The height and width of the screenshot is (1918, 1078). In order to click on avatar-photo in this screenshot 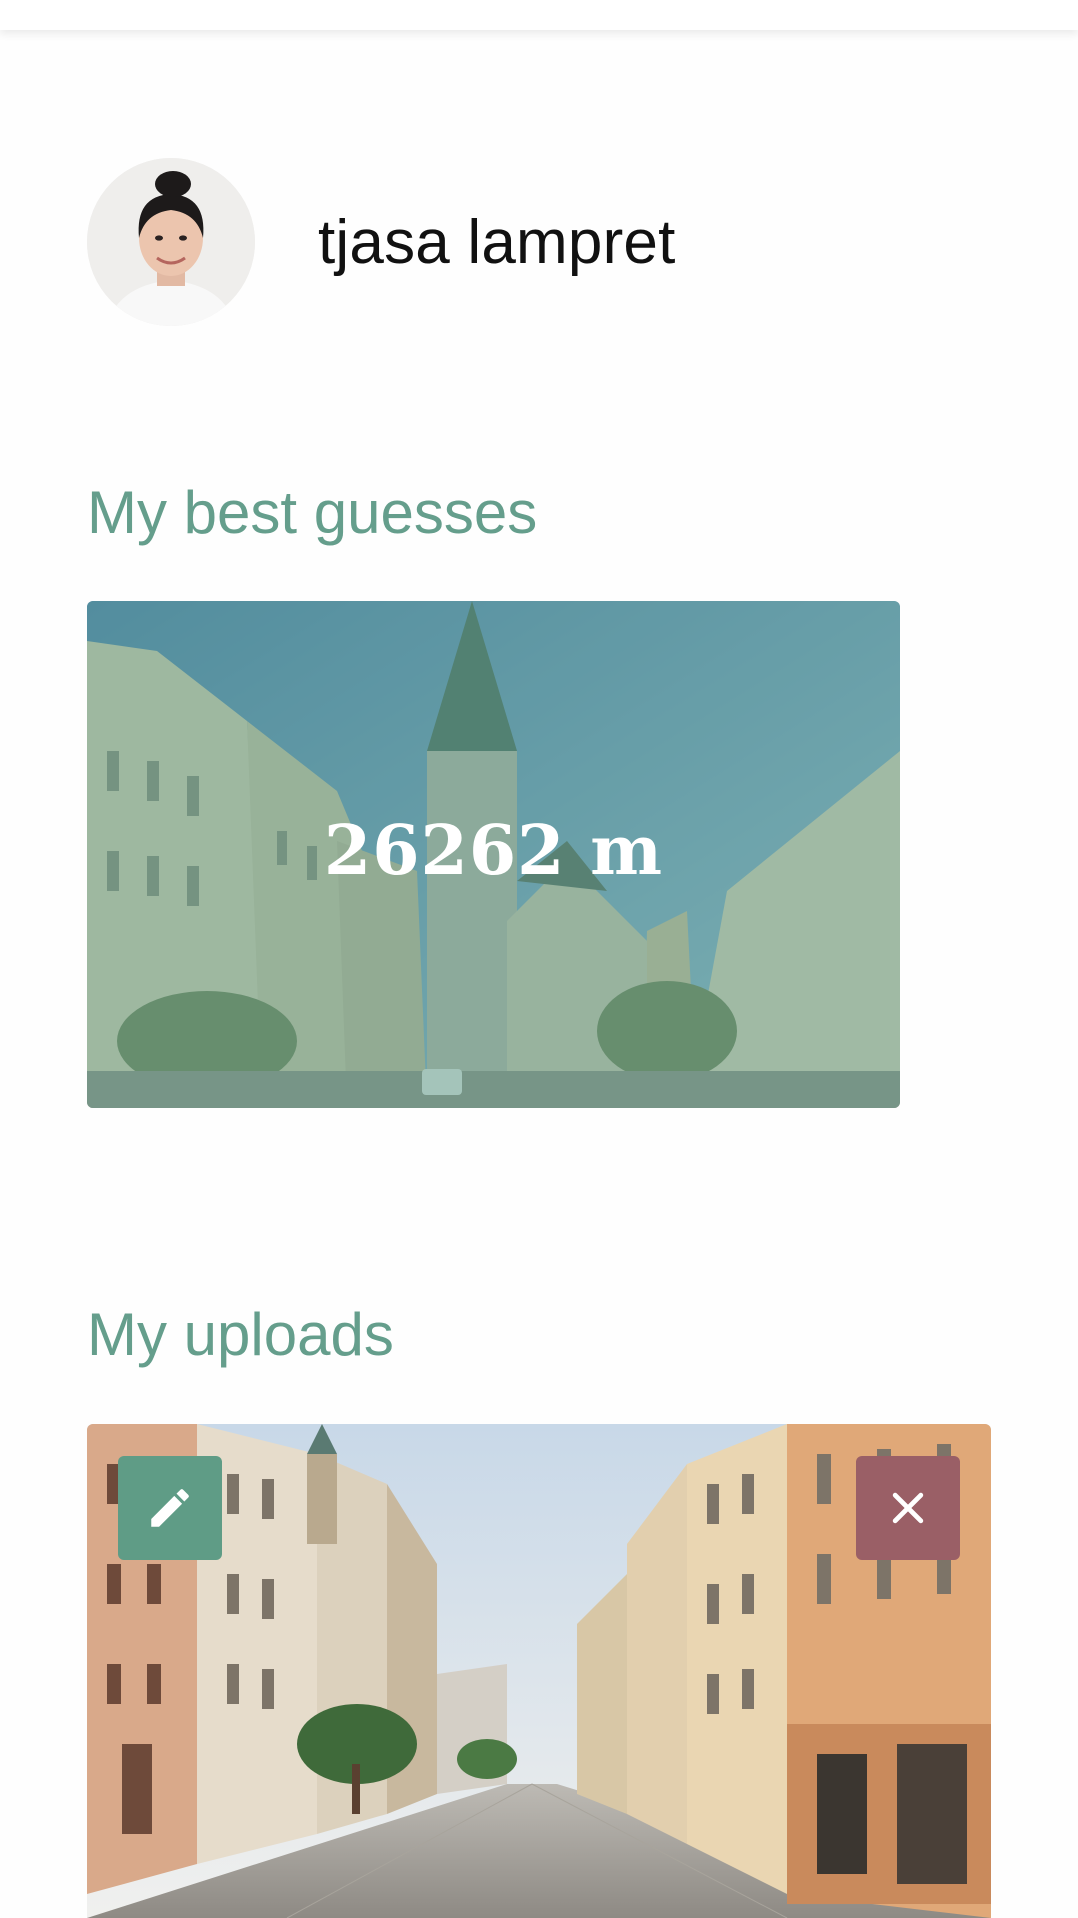, I will do `click(171, 242)`.